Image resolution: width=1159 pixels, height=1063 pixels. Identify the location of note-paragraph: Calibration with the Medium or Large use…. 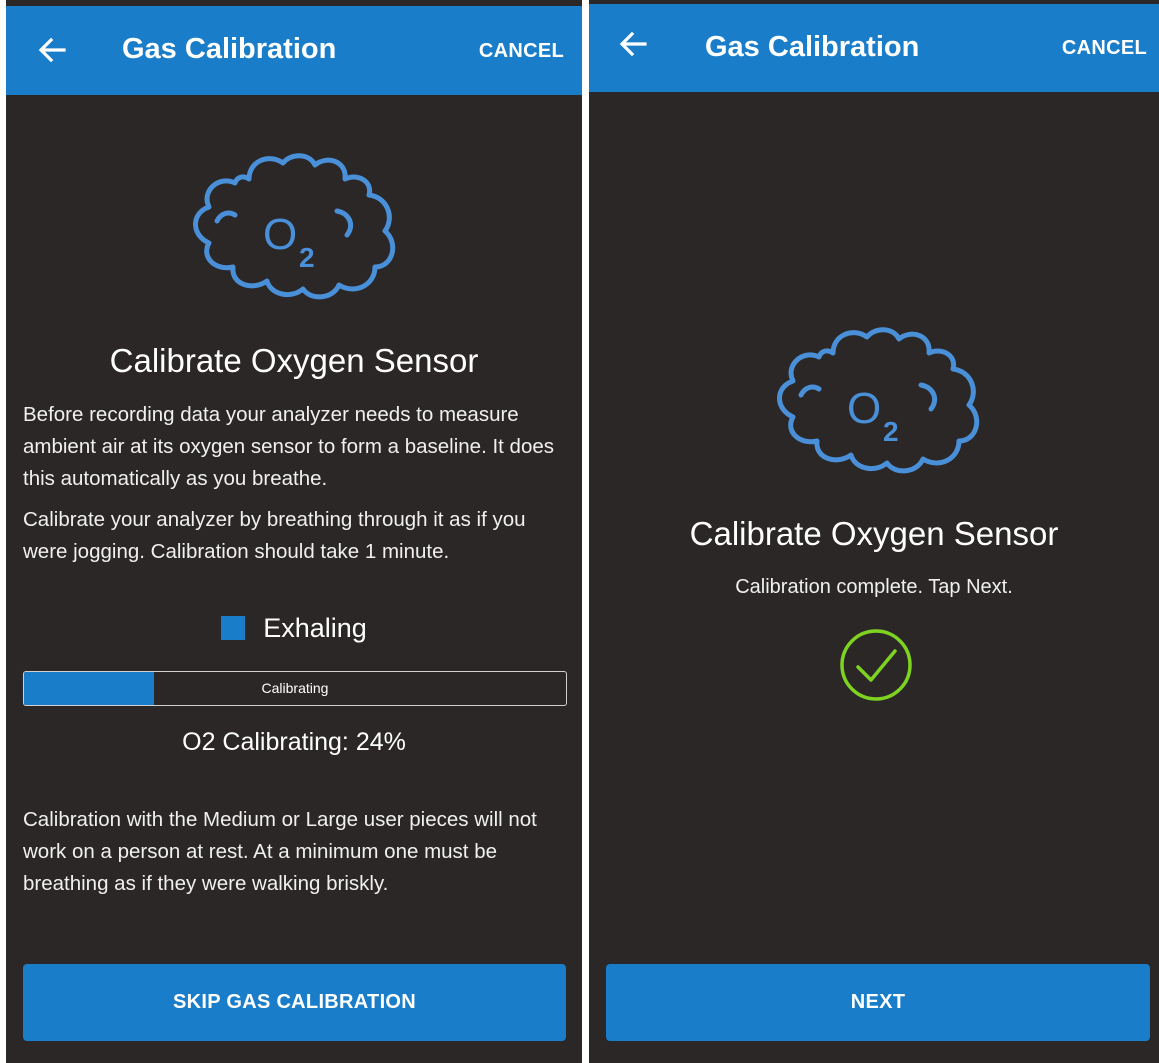
(280, 851).